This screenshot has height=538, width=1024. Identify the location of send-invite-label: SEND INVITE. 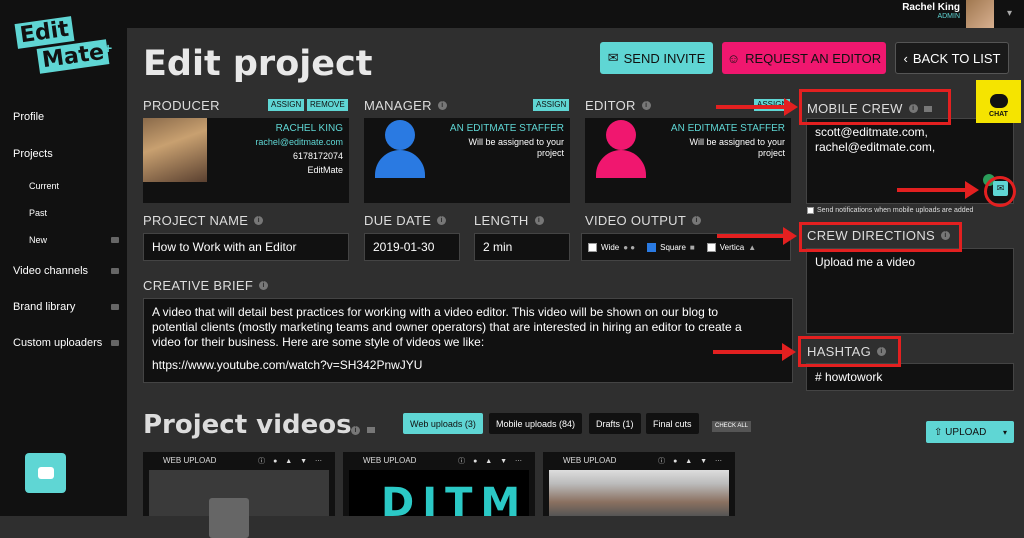
(664, 58).